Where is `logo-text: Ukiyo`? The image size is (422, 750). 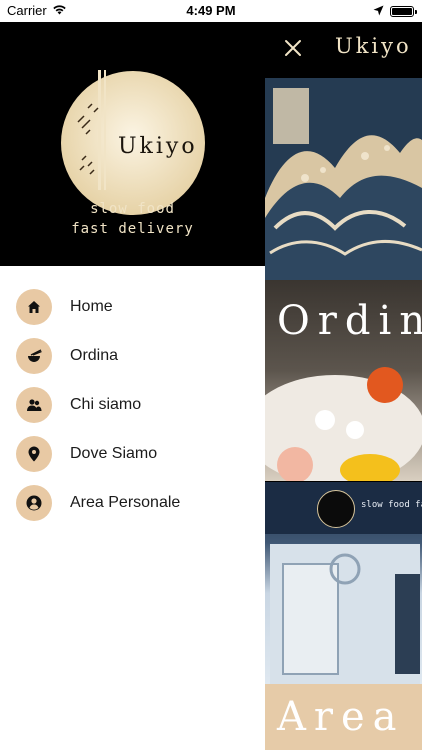
logo-text: Ukiyo is located at coordinates (158, 146).